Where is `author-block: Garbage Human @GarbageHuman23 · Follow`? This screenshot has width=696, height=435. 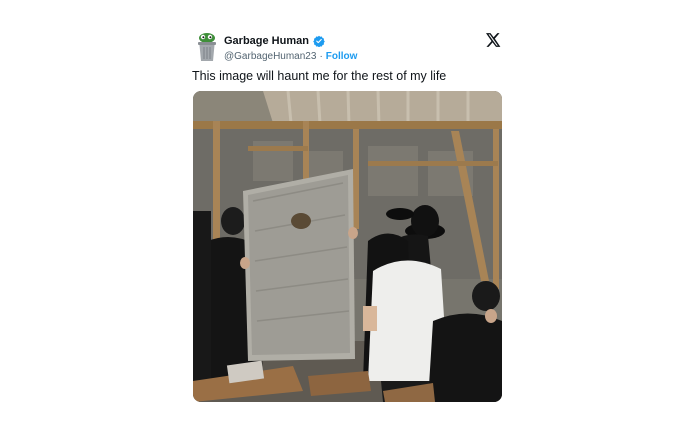 author-block: Garbage Human @GarbageHuman23 · Follow is located at coordinates (290, 48).